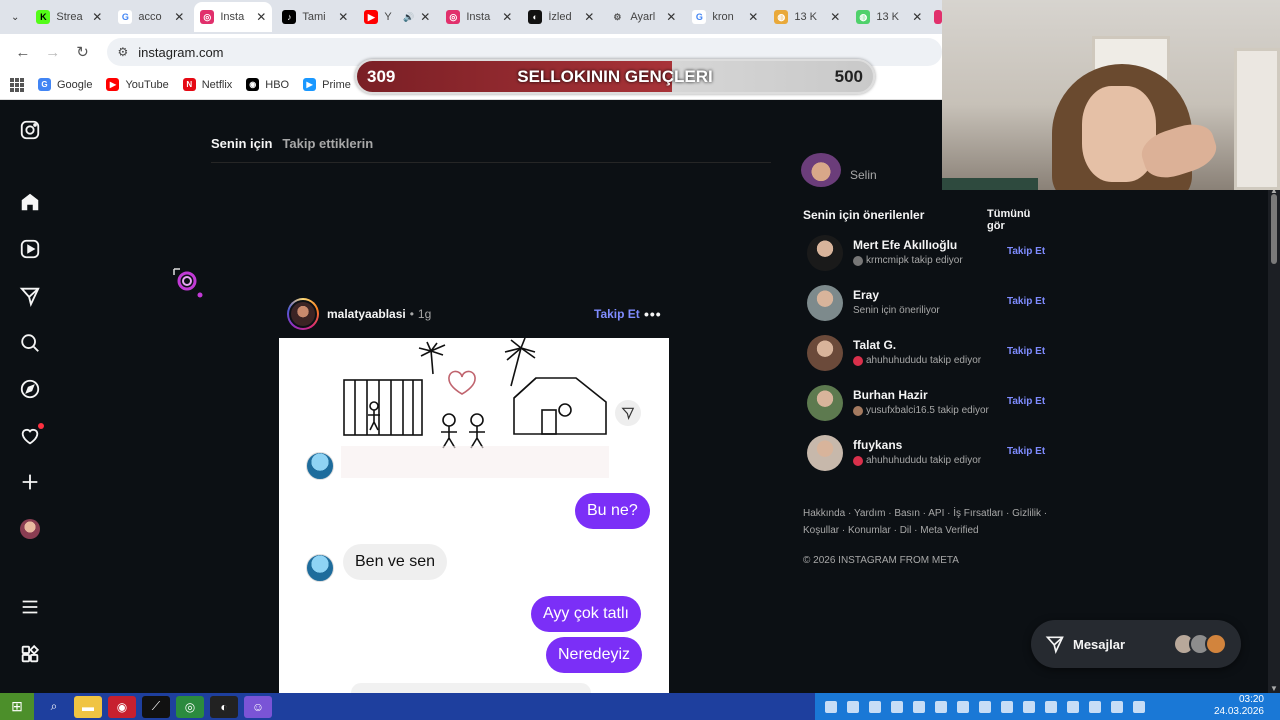  Describe the element at coordinates (224, 706) in the screenshot. I see `obs-icon: ◐` at that location.